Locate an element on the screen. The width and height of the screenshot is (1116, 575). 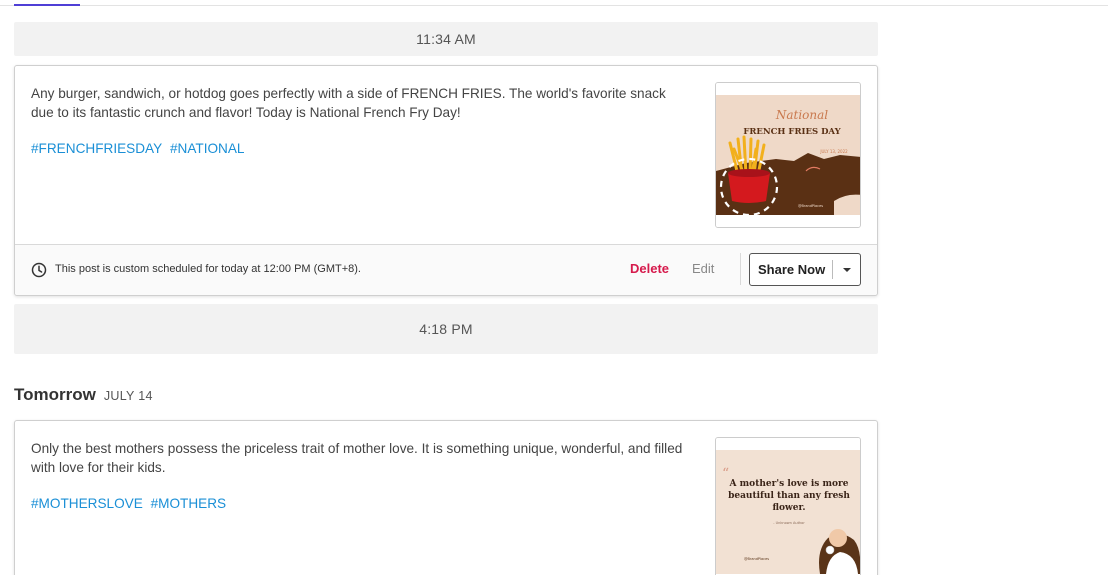
hashtag-link: #NATIONAL is located at coordinates (207, 148).